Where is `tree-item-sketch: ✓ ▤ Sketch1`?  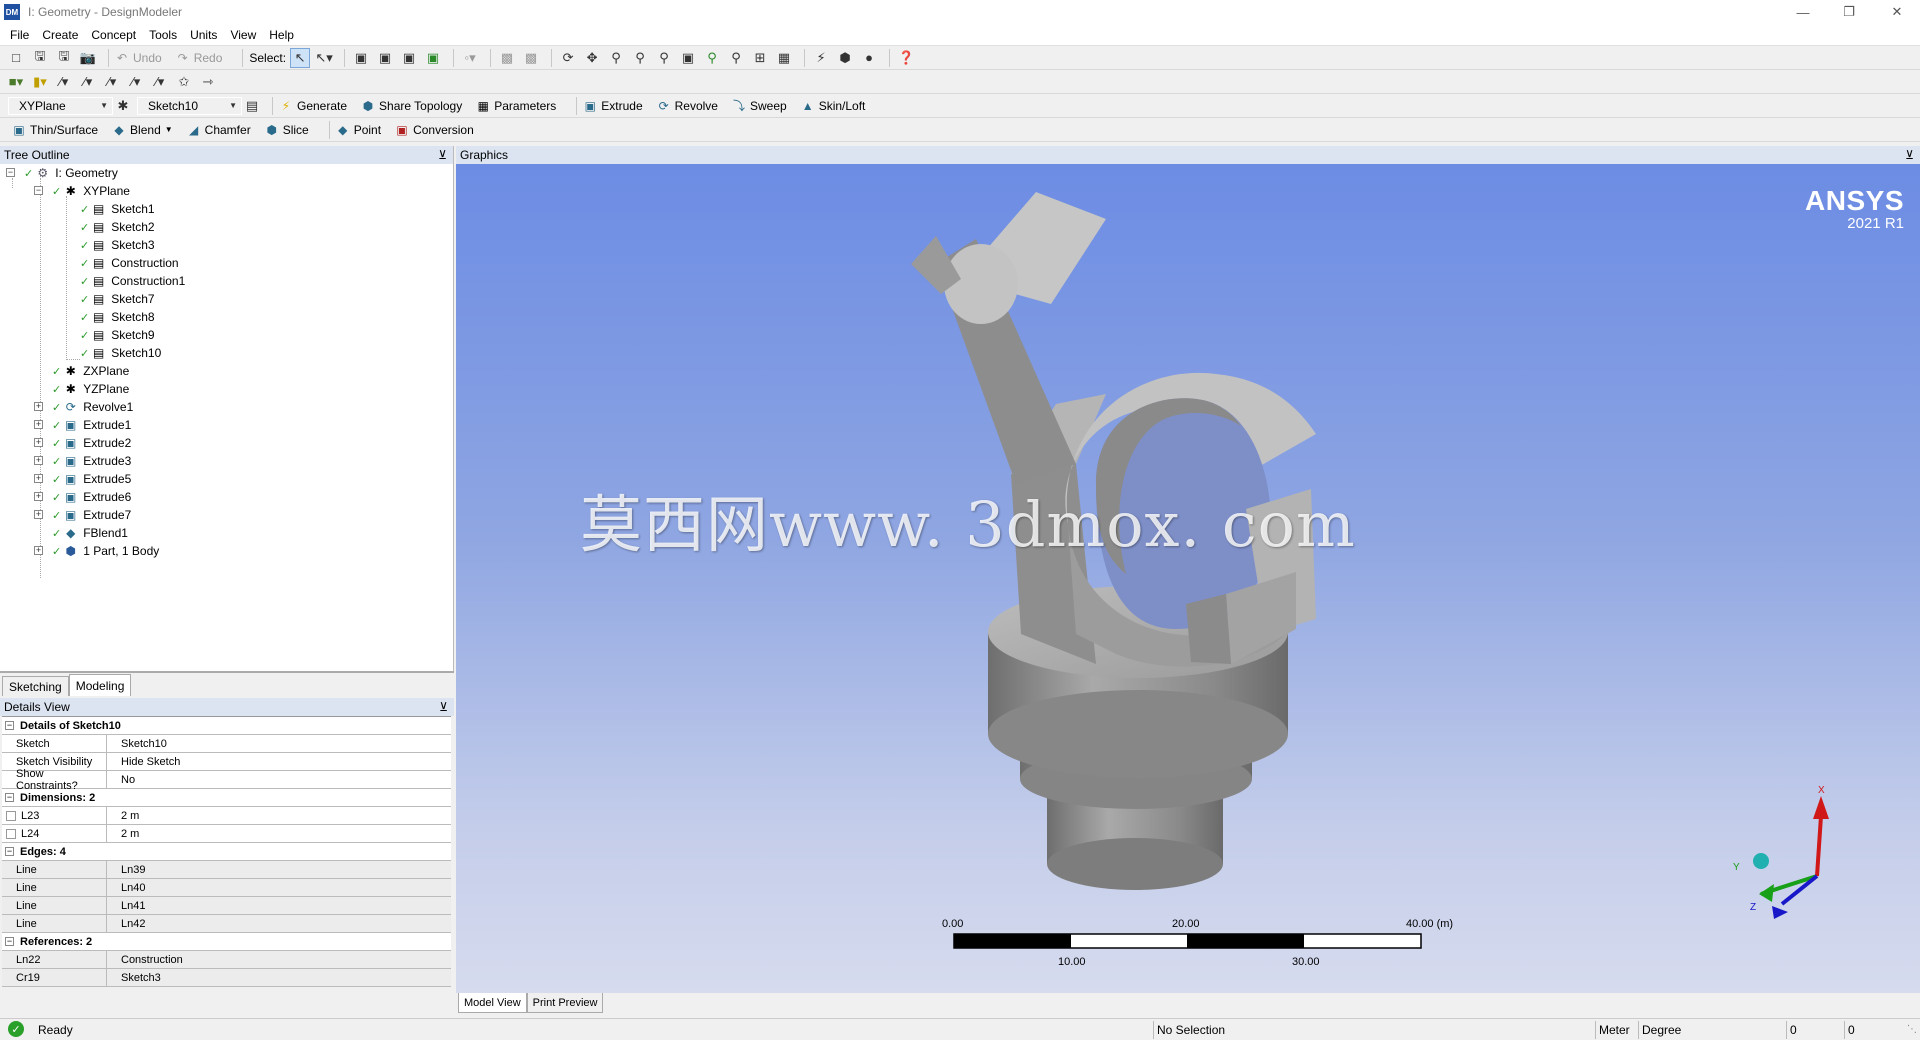
tree-item-sketch: ✓ ▤ Sketch1 is located at coordinates (117, 209).